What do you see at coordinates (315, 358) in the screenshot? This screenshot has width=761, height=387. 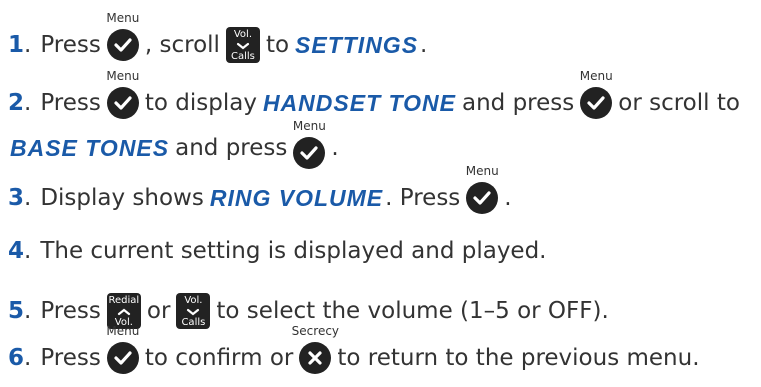 I see `close-icon` at bounding box center [315, 358].